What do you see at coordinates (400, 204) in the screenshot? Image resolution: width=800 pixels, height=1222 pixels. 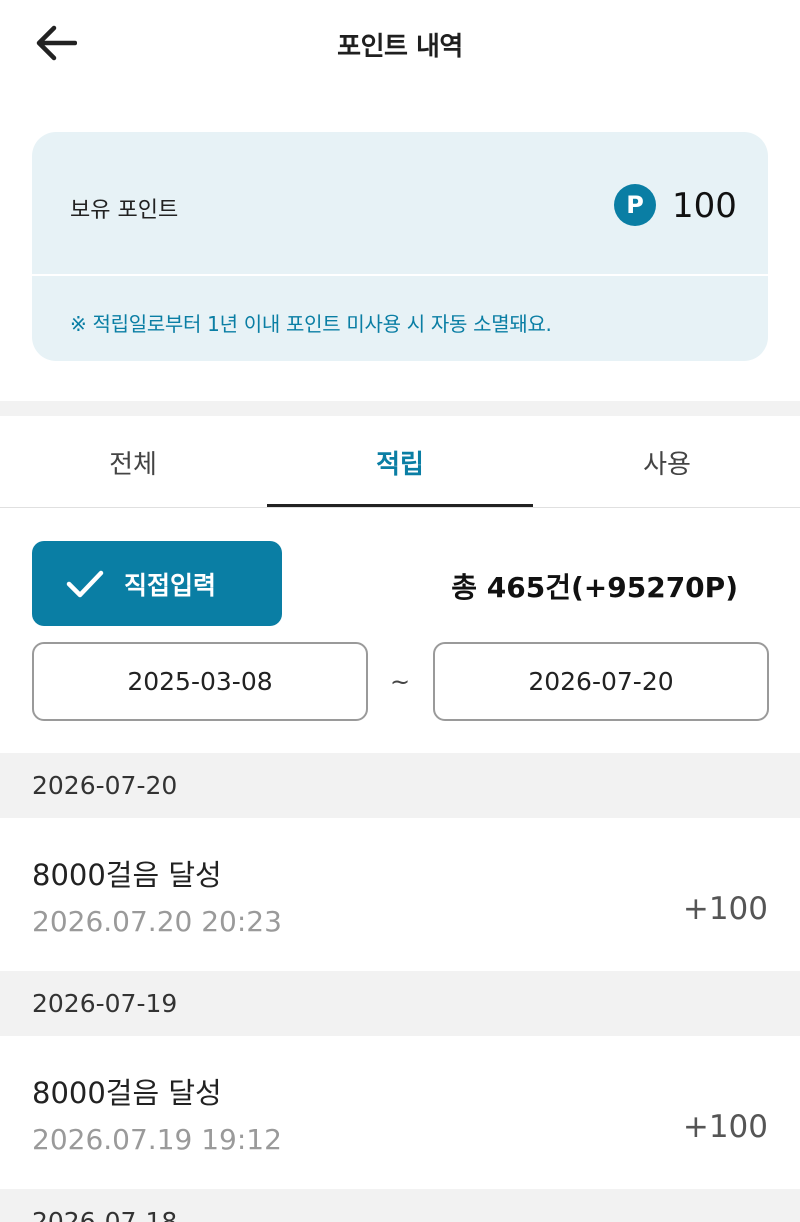 I see `point-balance-row: 보유 포인트 P 100` at bounding box center [400, 204].